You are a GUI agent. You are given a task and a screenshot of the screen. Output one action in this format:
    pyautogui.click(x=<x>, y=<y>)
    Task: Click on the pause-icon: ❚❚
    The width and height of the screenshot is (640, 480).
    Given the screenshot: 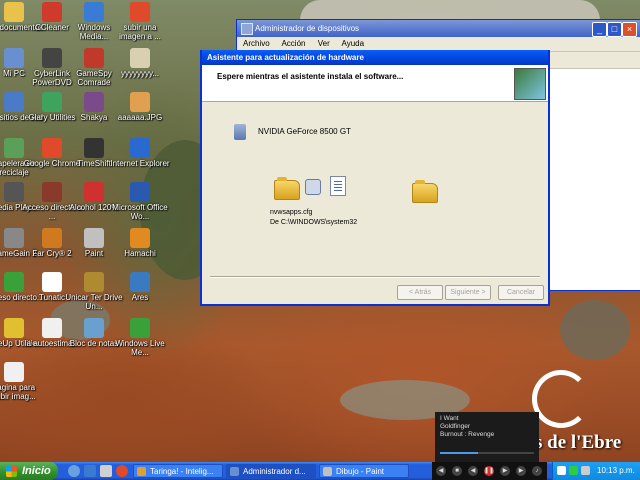 What is the action you would take?
    pyautogui.click(x=489, y=471)
    